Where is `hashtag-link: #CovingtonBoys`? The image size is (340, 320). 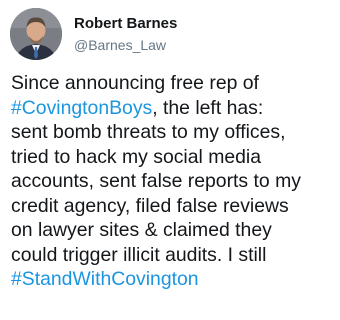
hashtag-link: #CovingtonBoys is located at coordinates (81, 108).